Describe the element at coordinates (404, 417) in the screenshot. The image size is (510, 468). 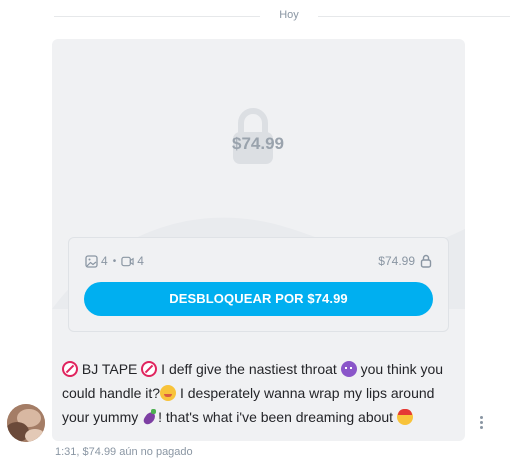
I see `hot-face-emoji` at that location.